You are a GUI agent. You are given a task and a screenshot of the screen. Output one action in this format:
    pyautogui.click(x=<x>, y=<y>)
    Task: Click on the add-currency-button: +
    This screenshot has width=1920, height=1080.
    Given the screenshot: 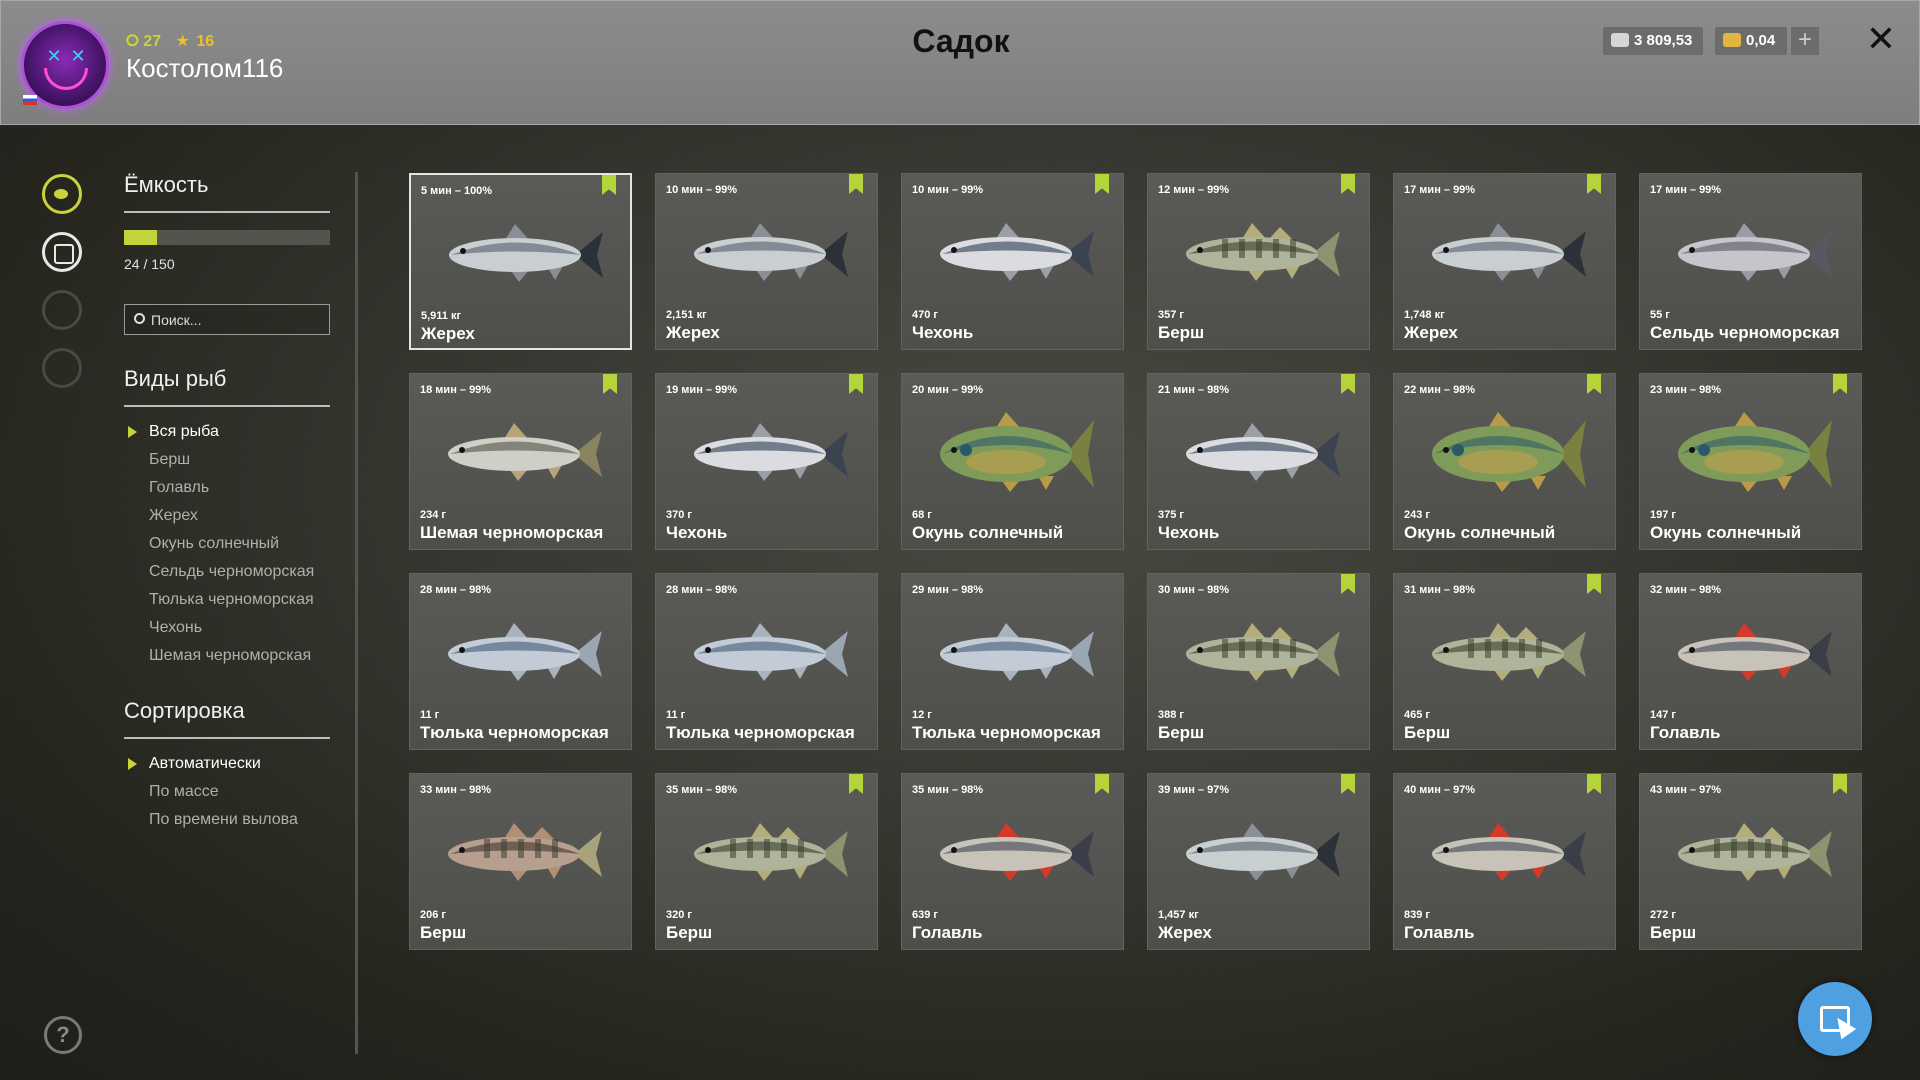 What is the action you would take?
    pyautogui.click(x=1805, y=41)
    